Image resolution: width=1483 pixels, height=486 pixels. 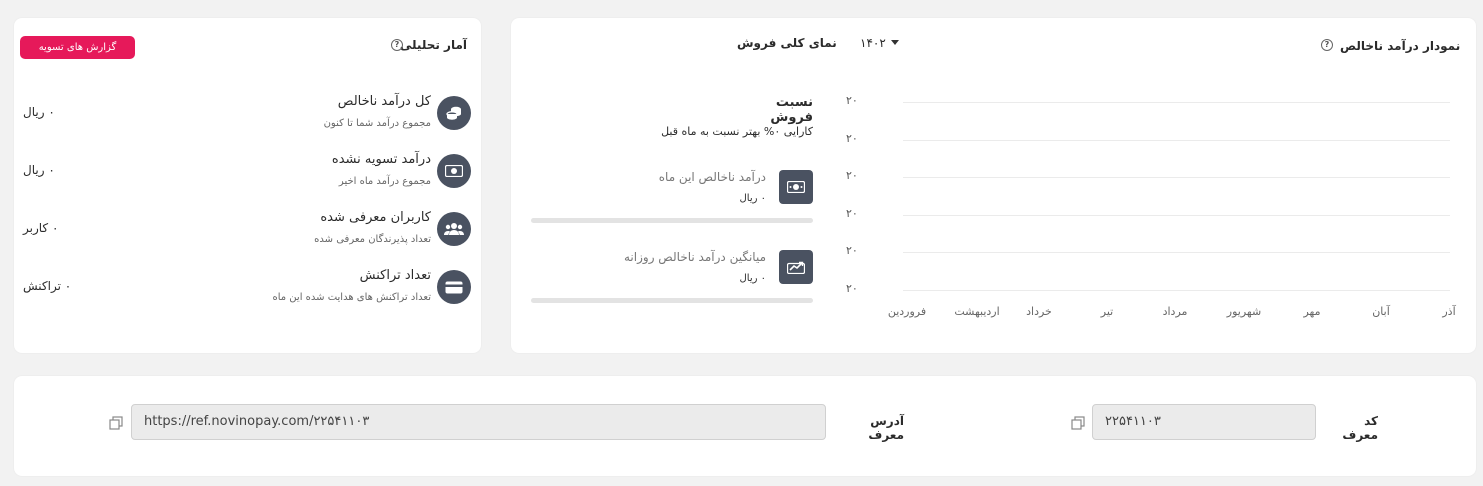 I want to click on x-tick-label: فروردین, so click(x=907, y=311).